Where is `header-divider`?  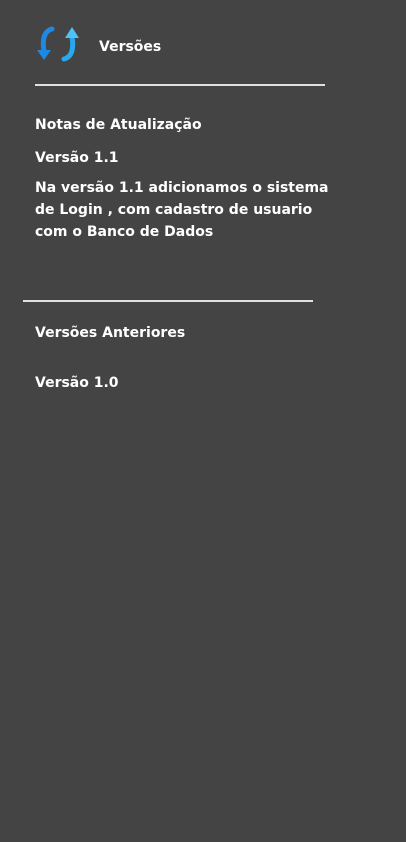
header-divider is located at coordinates (180, 85).